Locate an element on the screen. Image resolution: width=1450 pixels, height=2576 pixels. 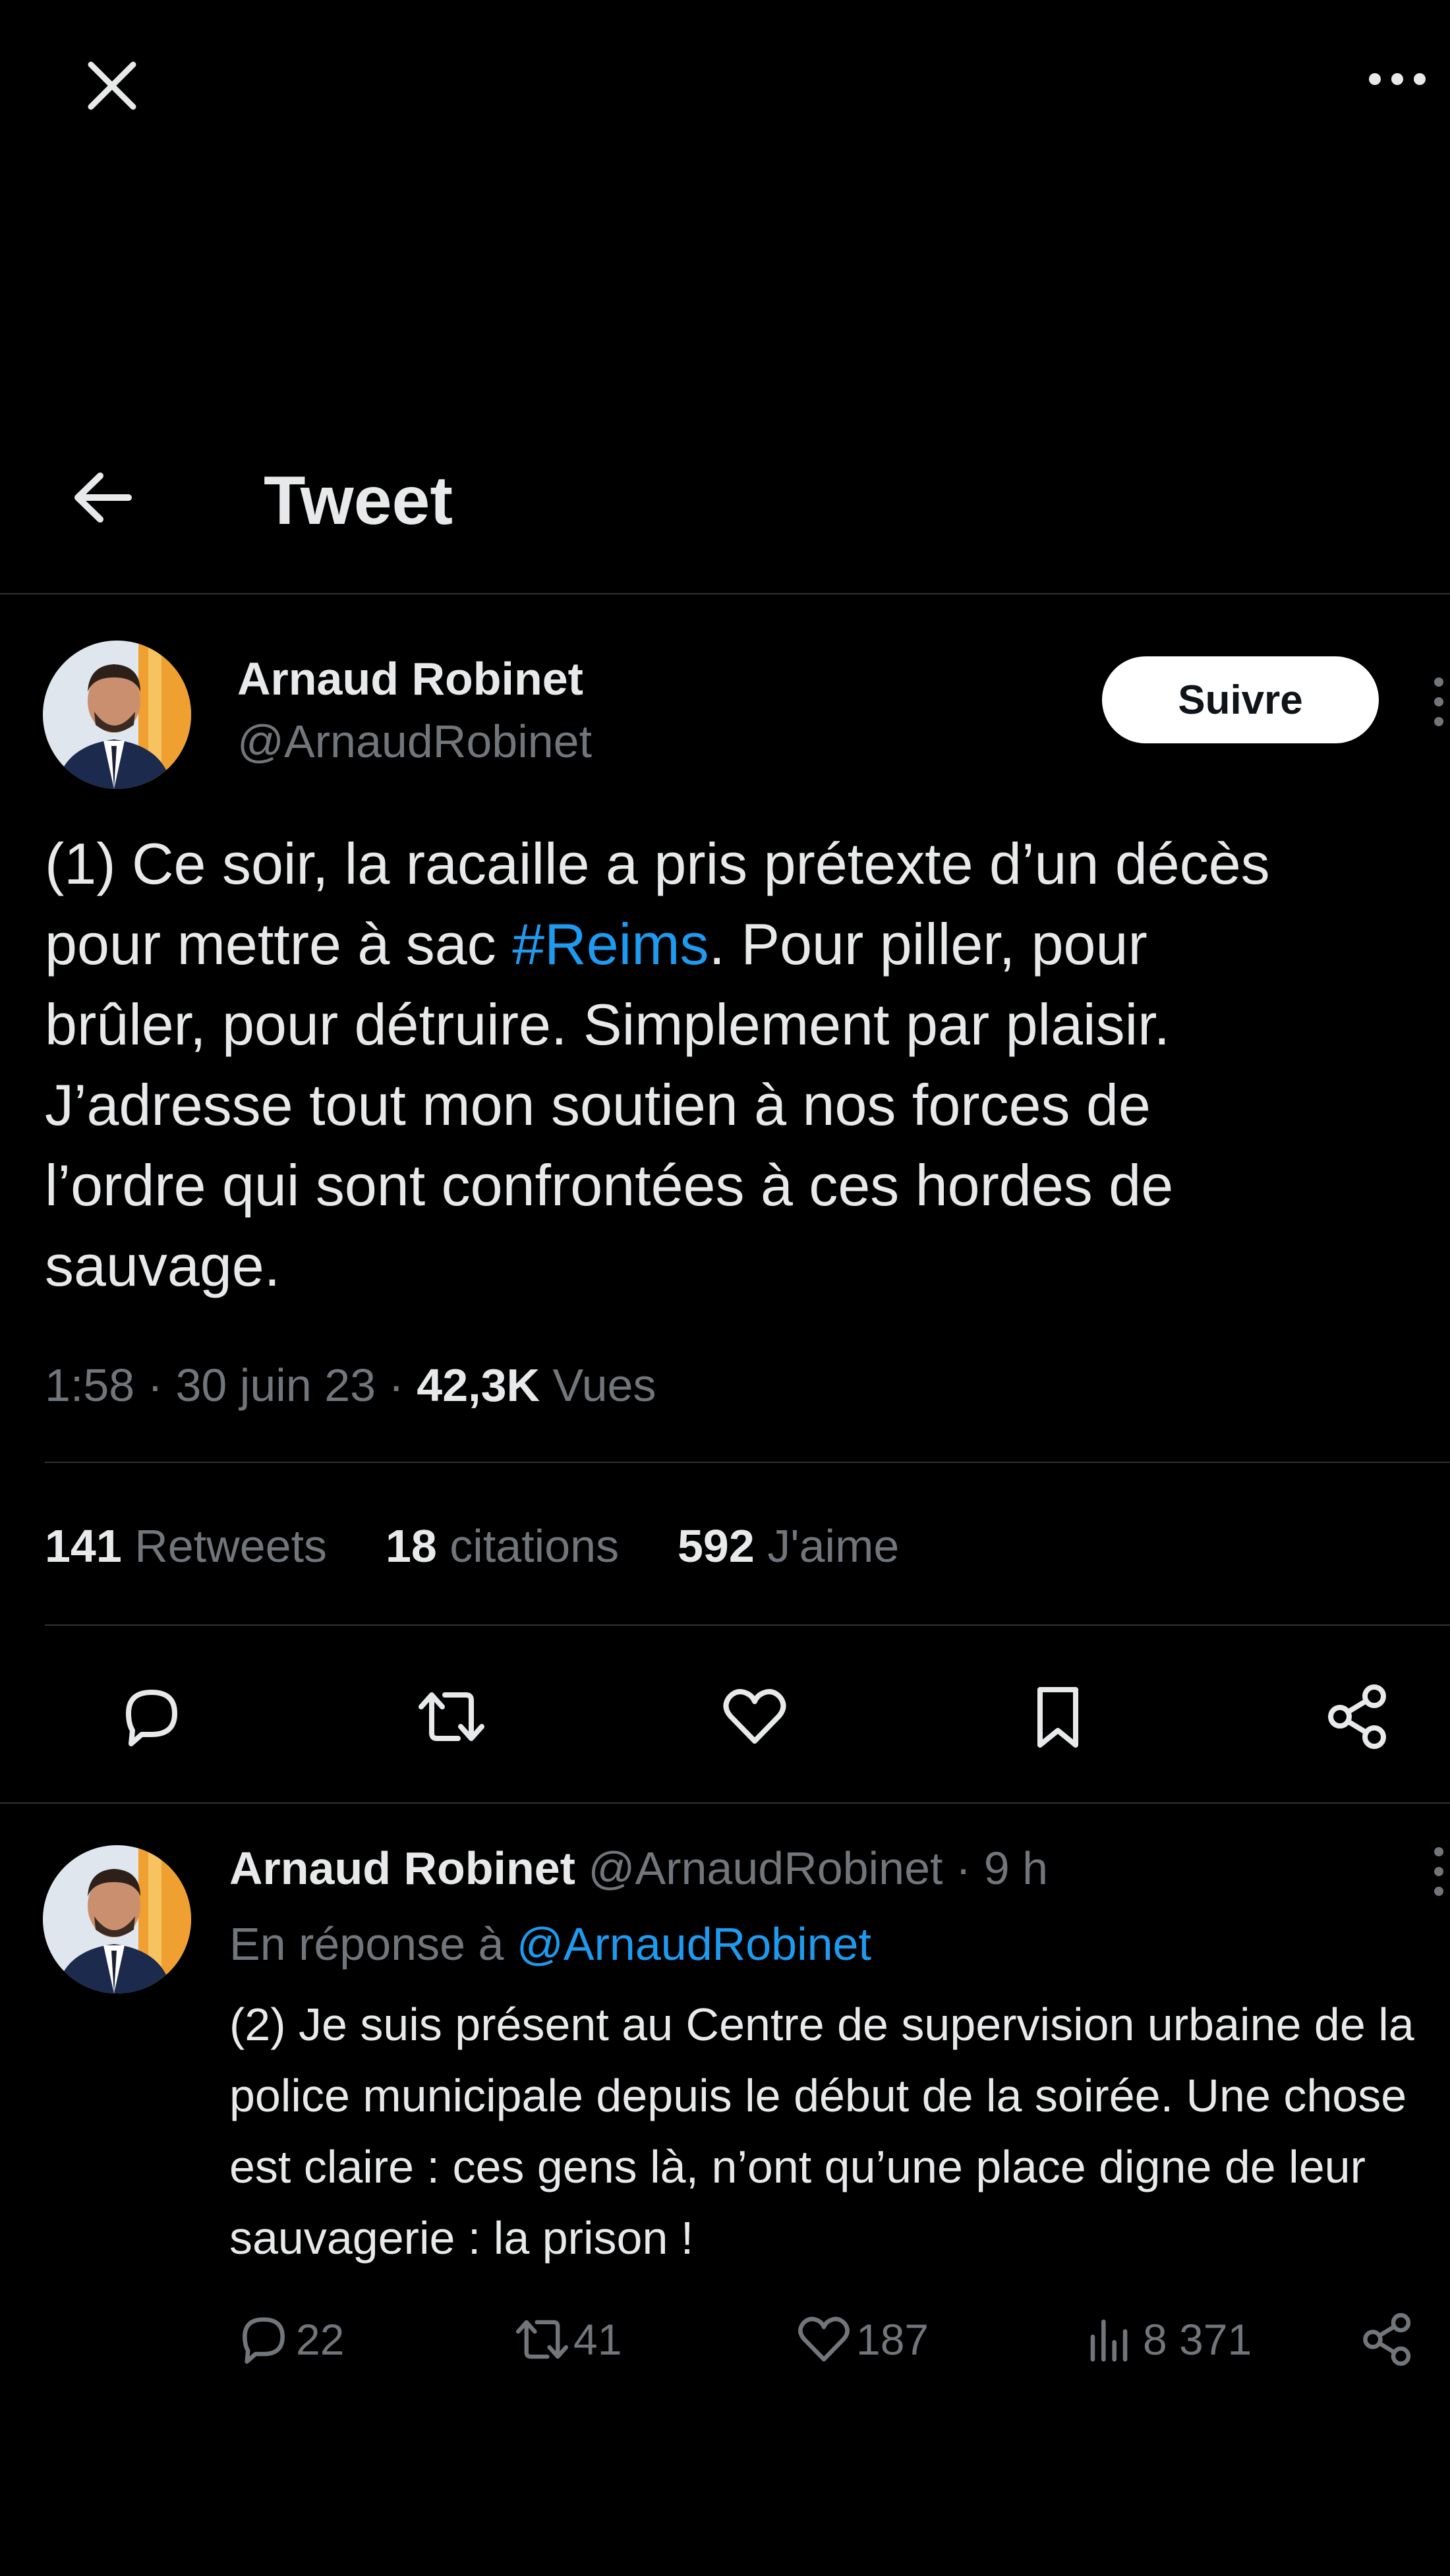
views-chart-icon is located at coordinates (1109, 2340).